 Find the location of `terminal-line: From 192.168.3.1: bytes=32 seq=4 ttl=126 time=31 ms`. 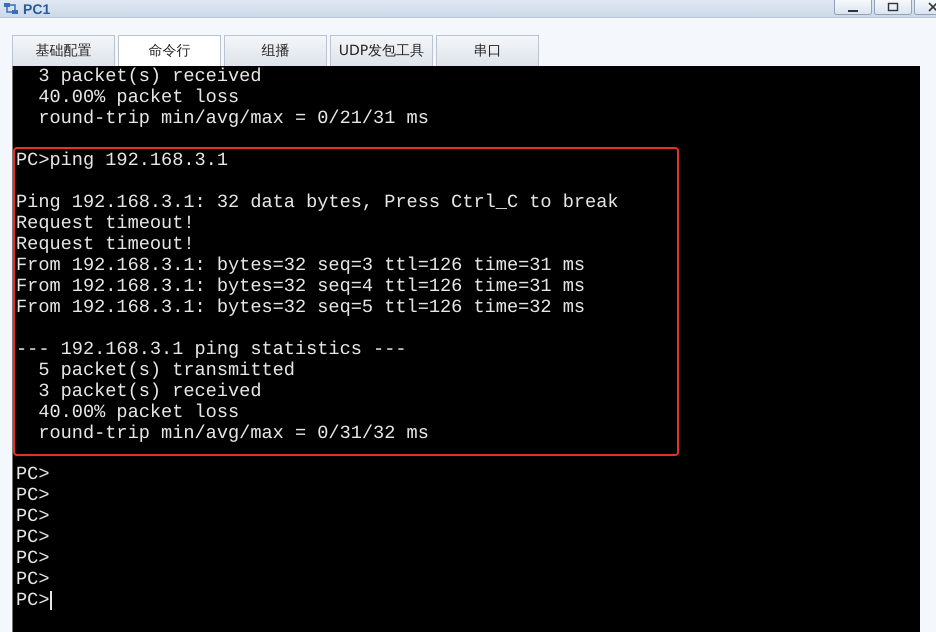

terminal-line: From 192.168.3.1: bytes=32 seq=4 ttl=126 time=31 ms is located at coordinates (301, 286).